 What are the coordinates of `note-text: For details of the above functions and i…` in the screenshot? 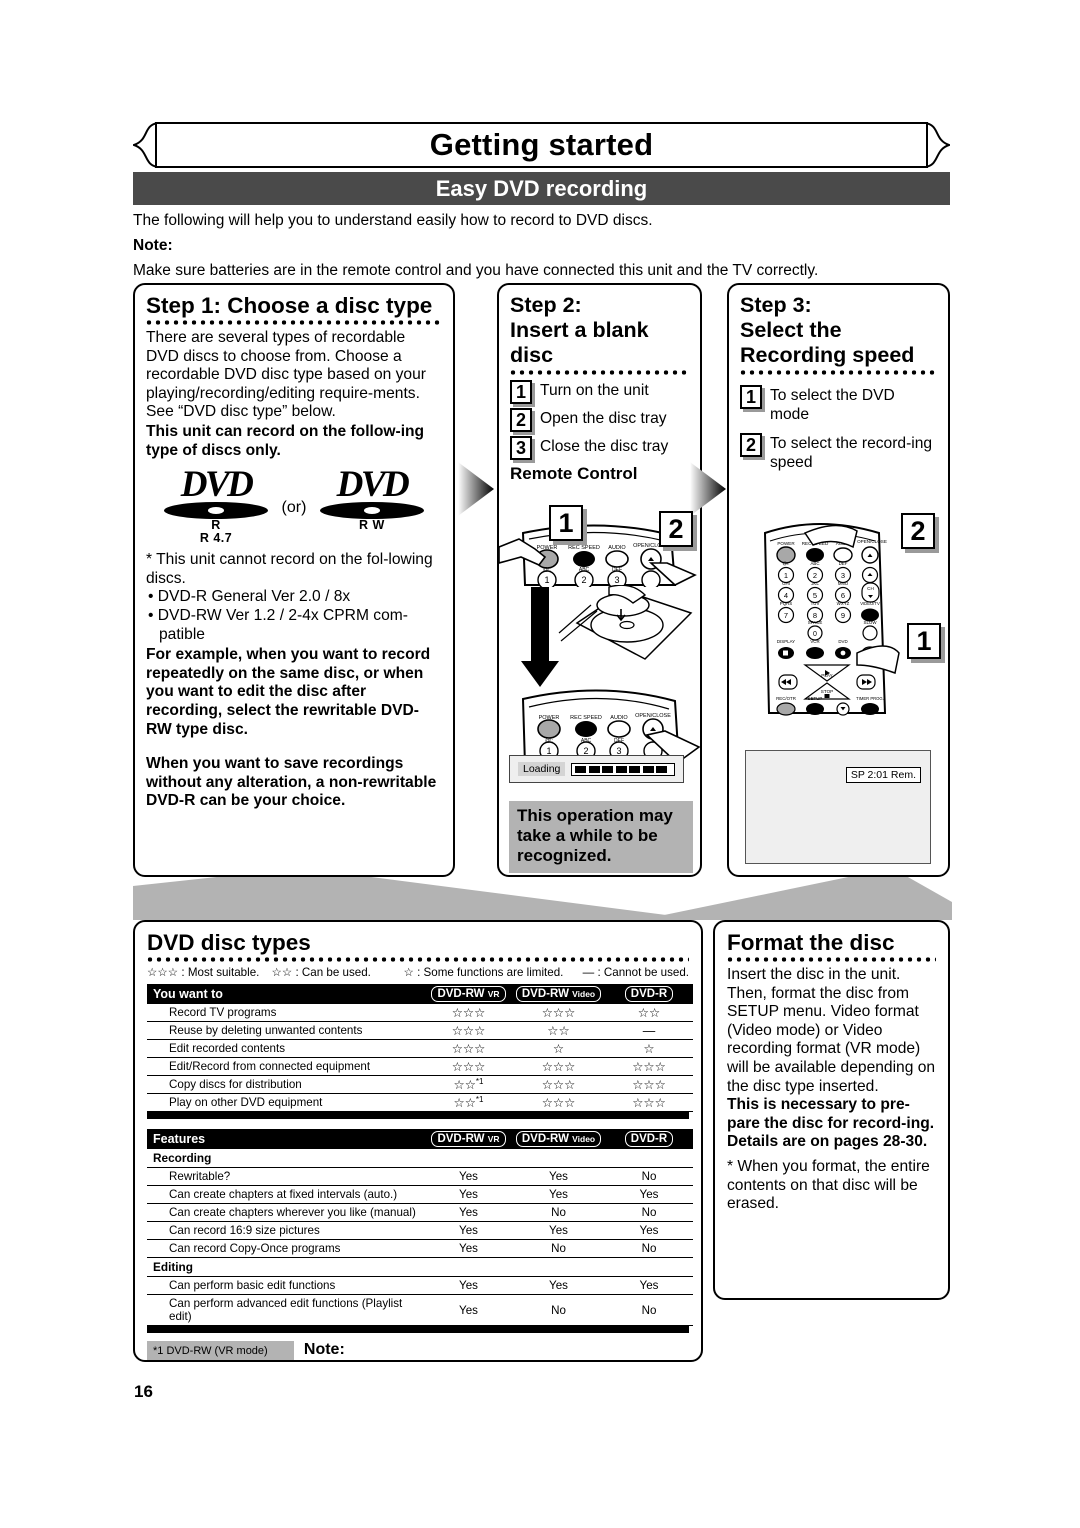 It's located at (496, 1359).